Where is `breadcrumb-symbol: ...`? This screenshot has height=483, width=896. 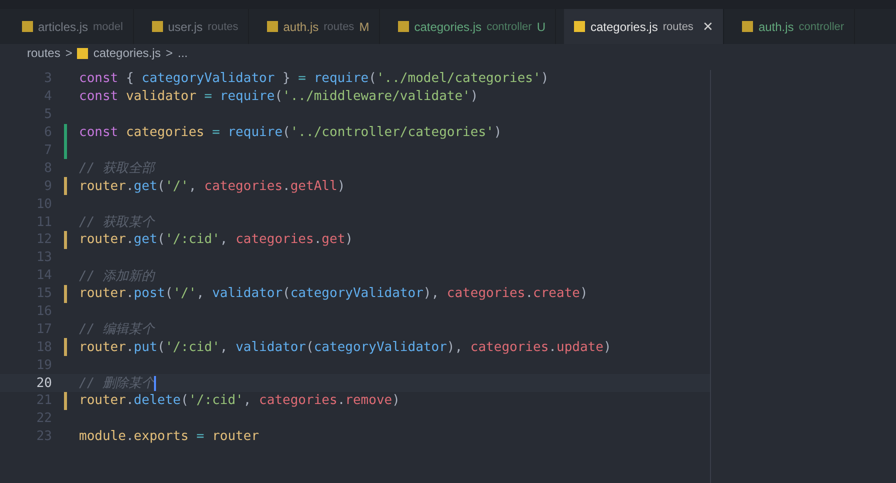 breadcrumb-symbol: ... is located at coordinates (183, 53).